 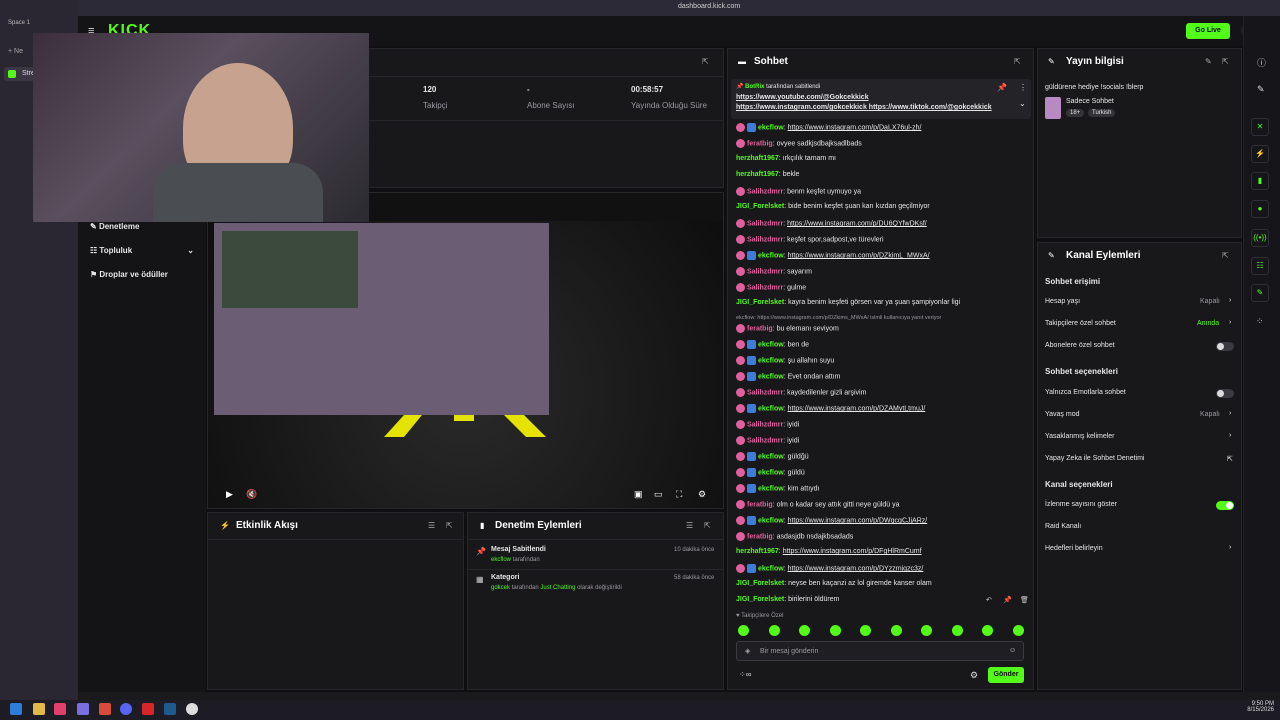 I want to click on chat-message: ekcflow: Evet ondan attım, so click(x=788, y=376).